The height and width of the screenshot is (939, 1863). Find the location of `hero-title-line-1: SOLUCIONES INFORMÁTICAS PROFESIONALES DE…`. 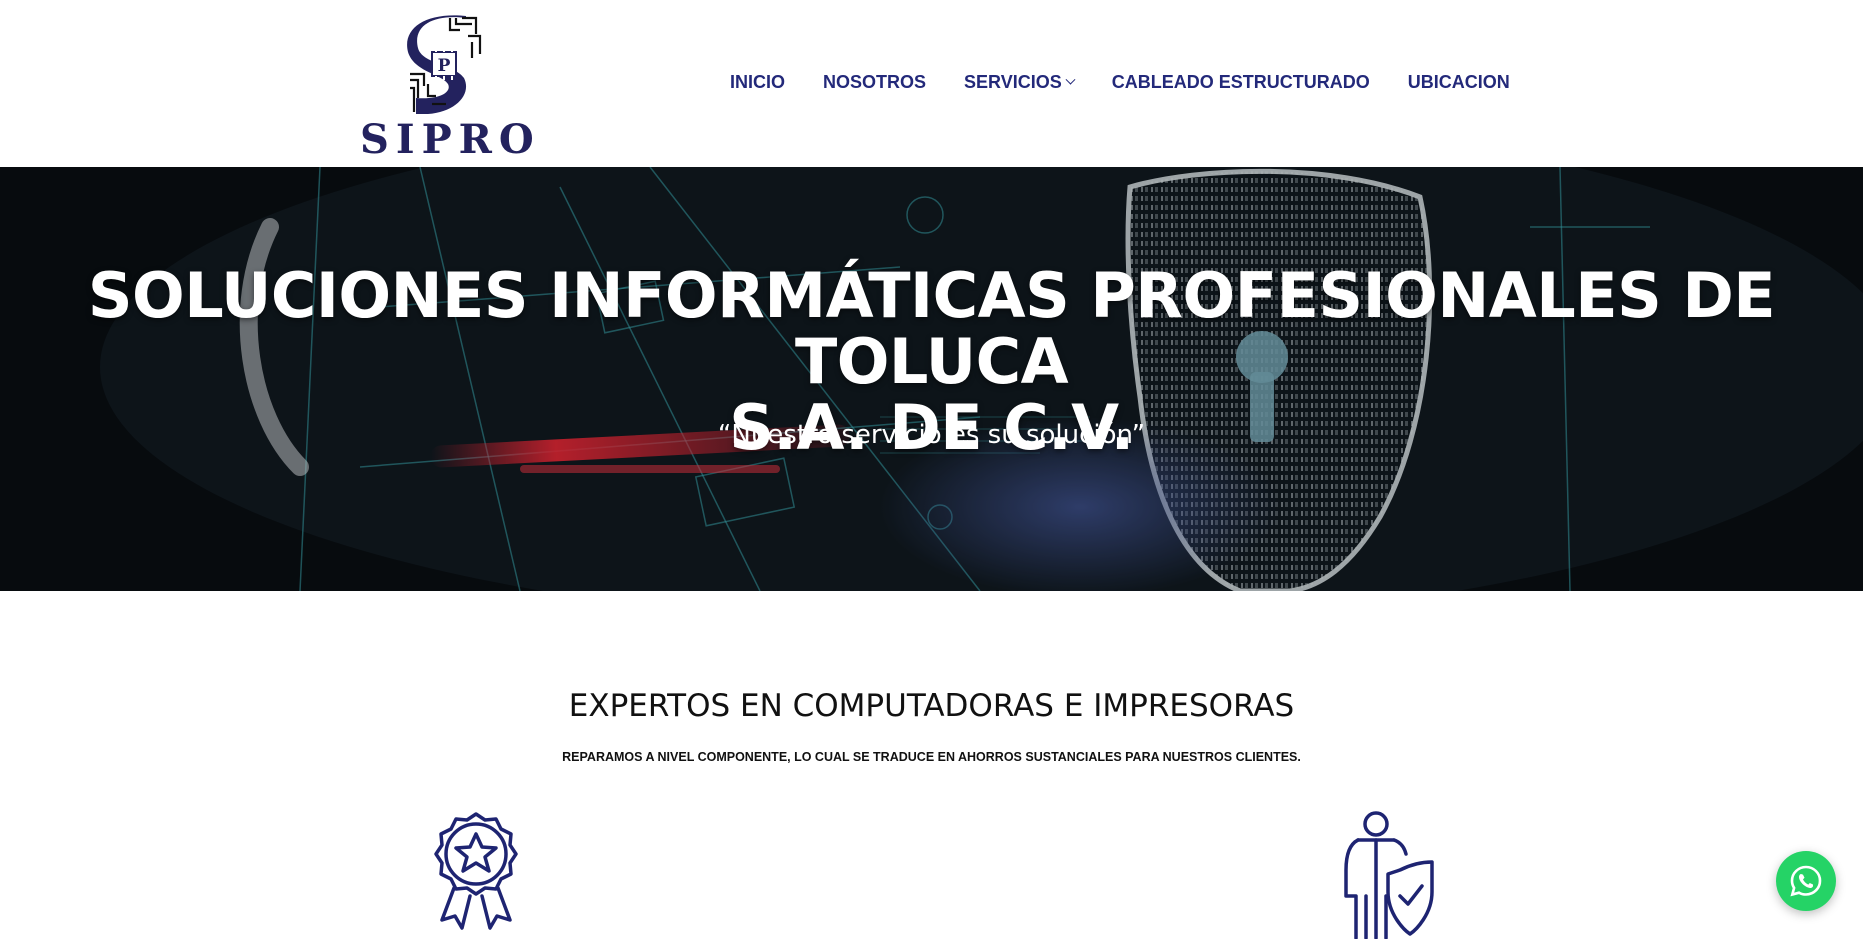

hero-title-line-1: SOLUCIONES INFORMÁTICAS PROFESIONALES DE… is located at coordinates (931, 328).